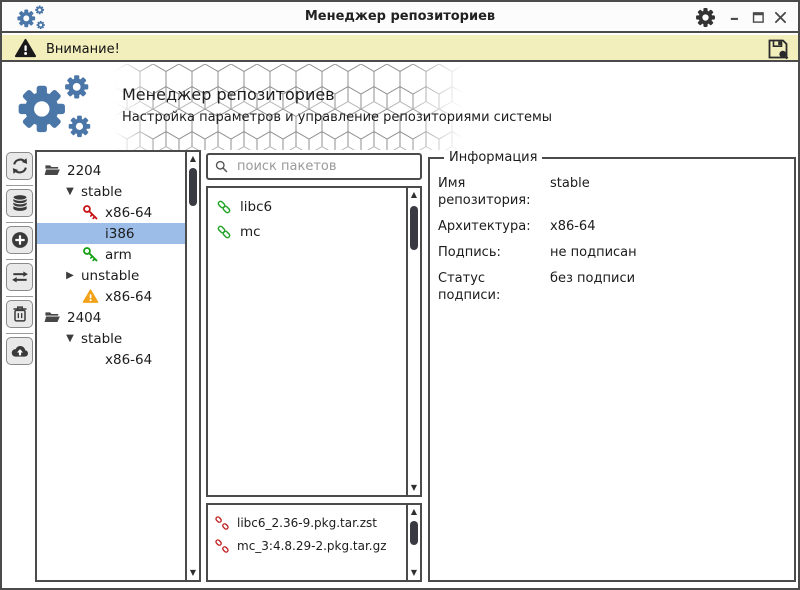  What do you see at coordinates (570, 183) in the screenshot?
I see `info-value: stable` at bounding box center [570, 183].